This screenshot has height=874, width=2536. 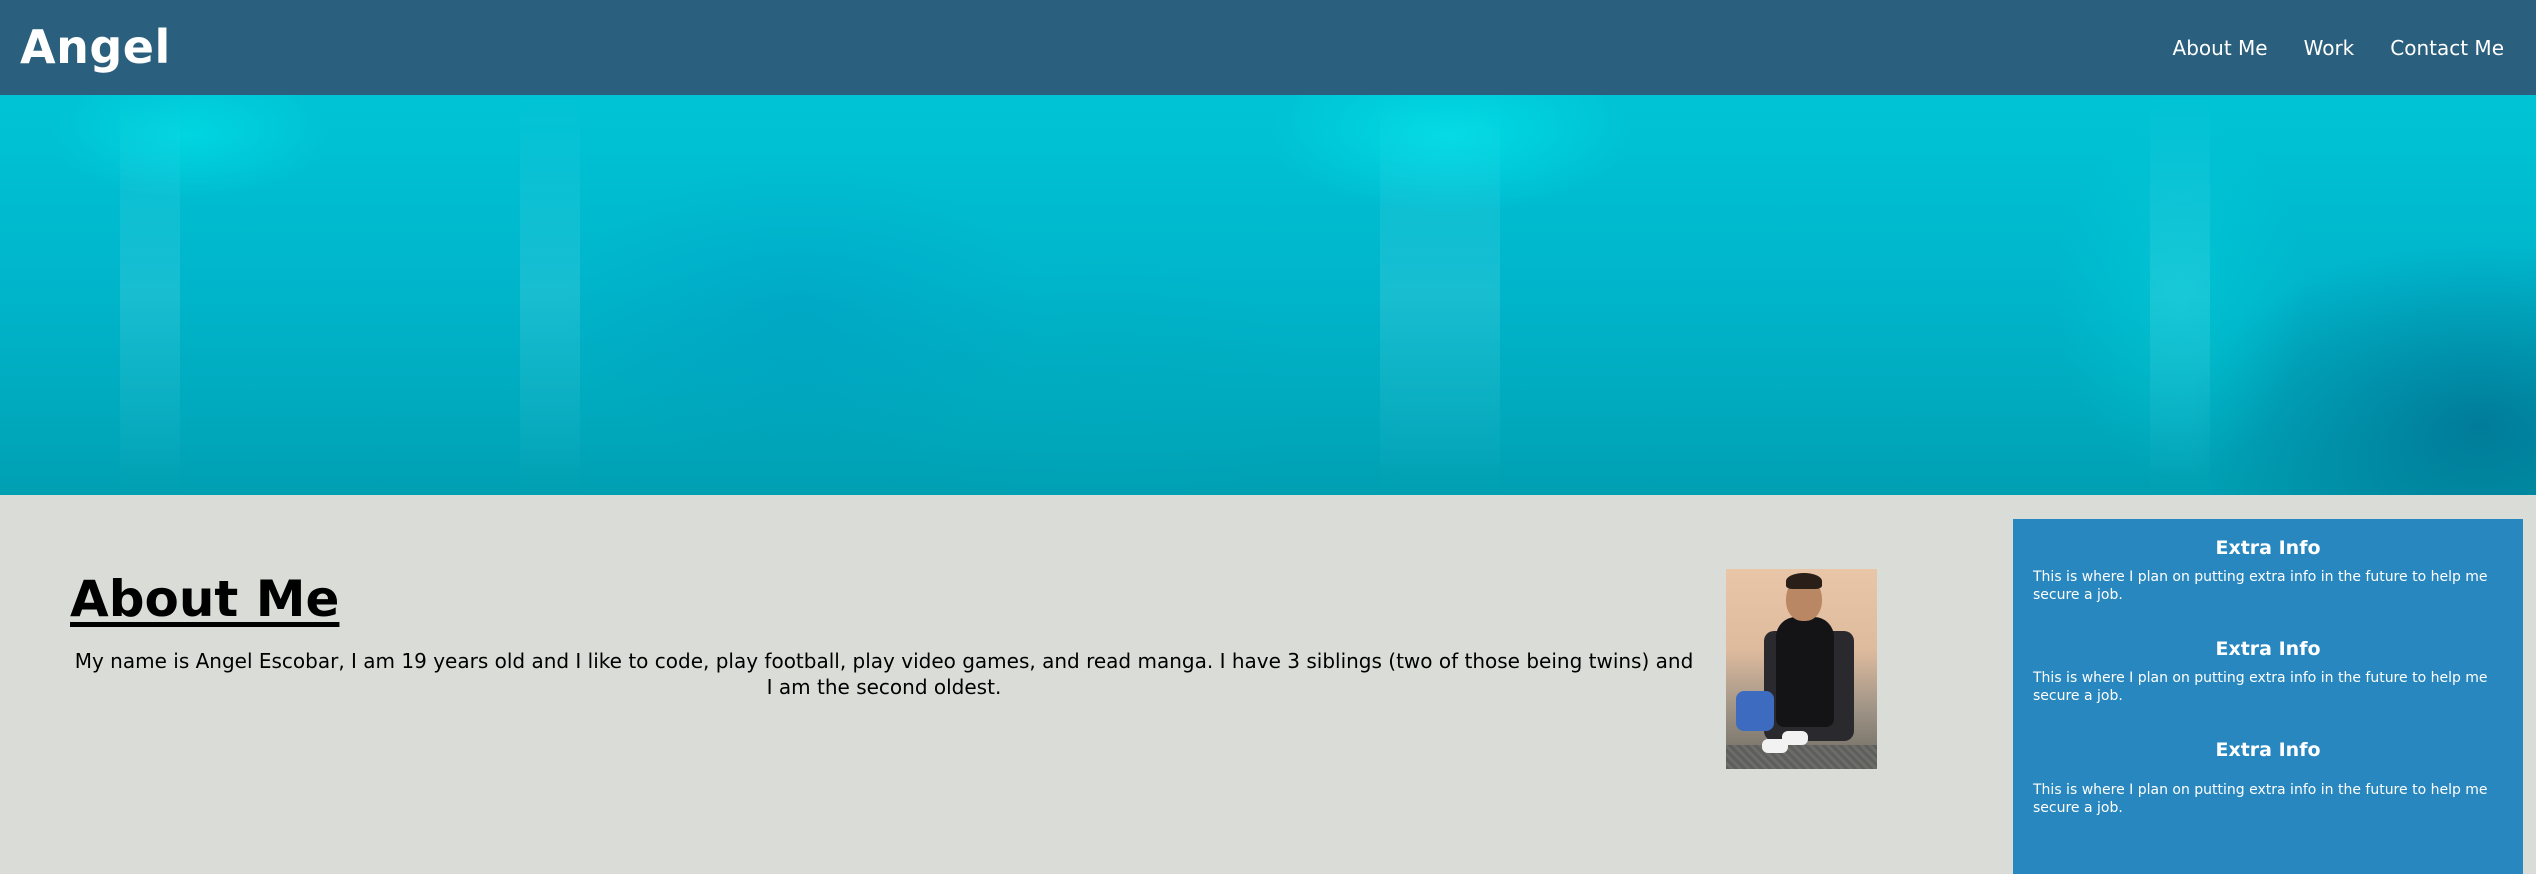 What do you see at coordinates (2329, 48) in the screenshot?
I see `nav-link-work: Work` at bounding box center [2329, 48].